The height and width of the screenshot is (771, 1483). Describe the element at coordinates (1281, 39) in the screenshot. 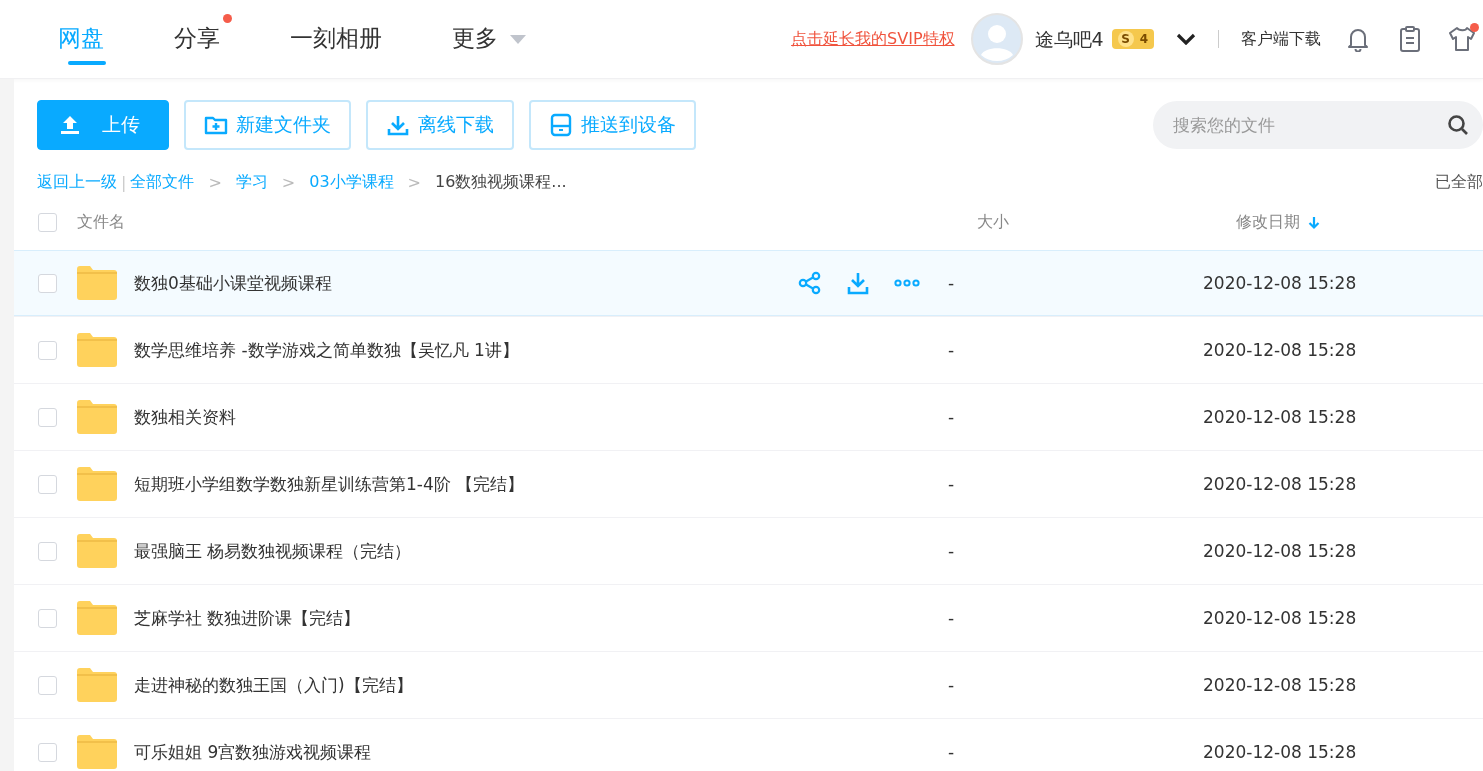

I see `client-download-link: 客户端下载` at that location.